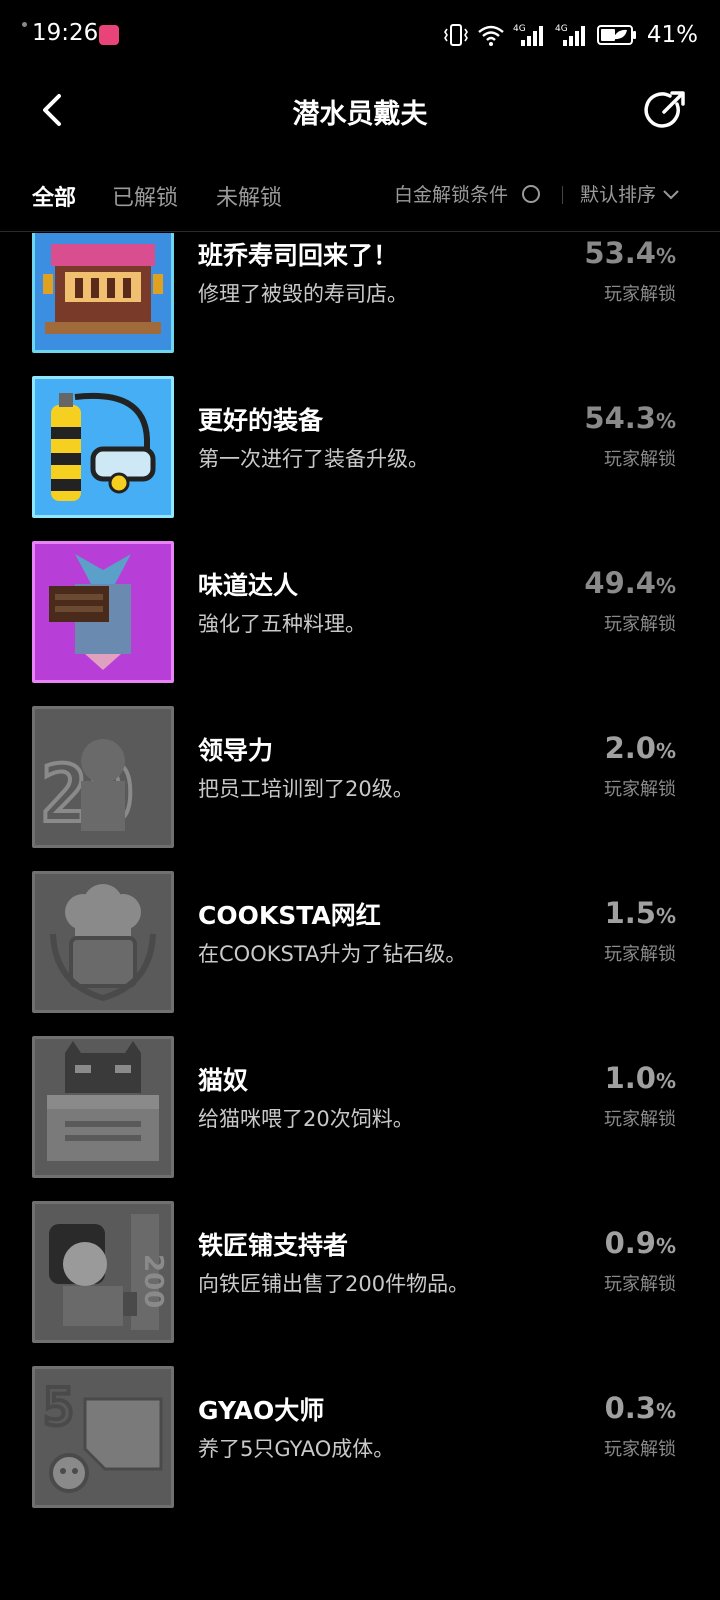 Image resolution: width=720 pixels, height=1600 pixels. What do you see at coordinates (249, 196) in the screenshot?
I see `tab-locked: 未解锁` at bounding box center [249, 196].